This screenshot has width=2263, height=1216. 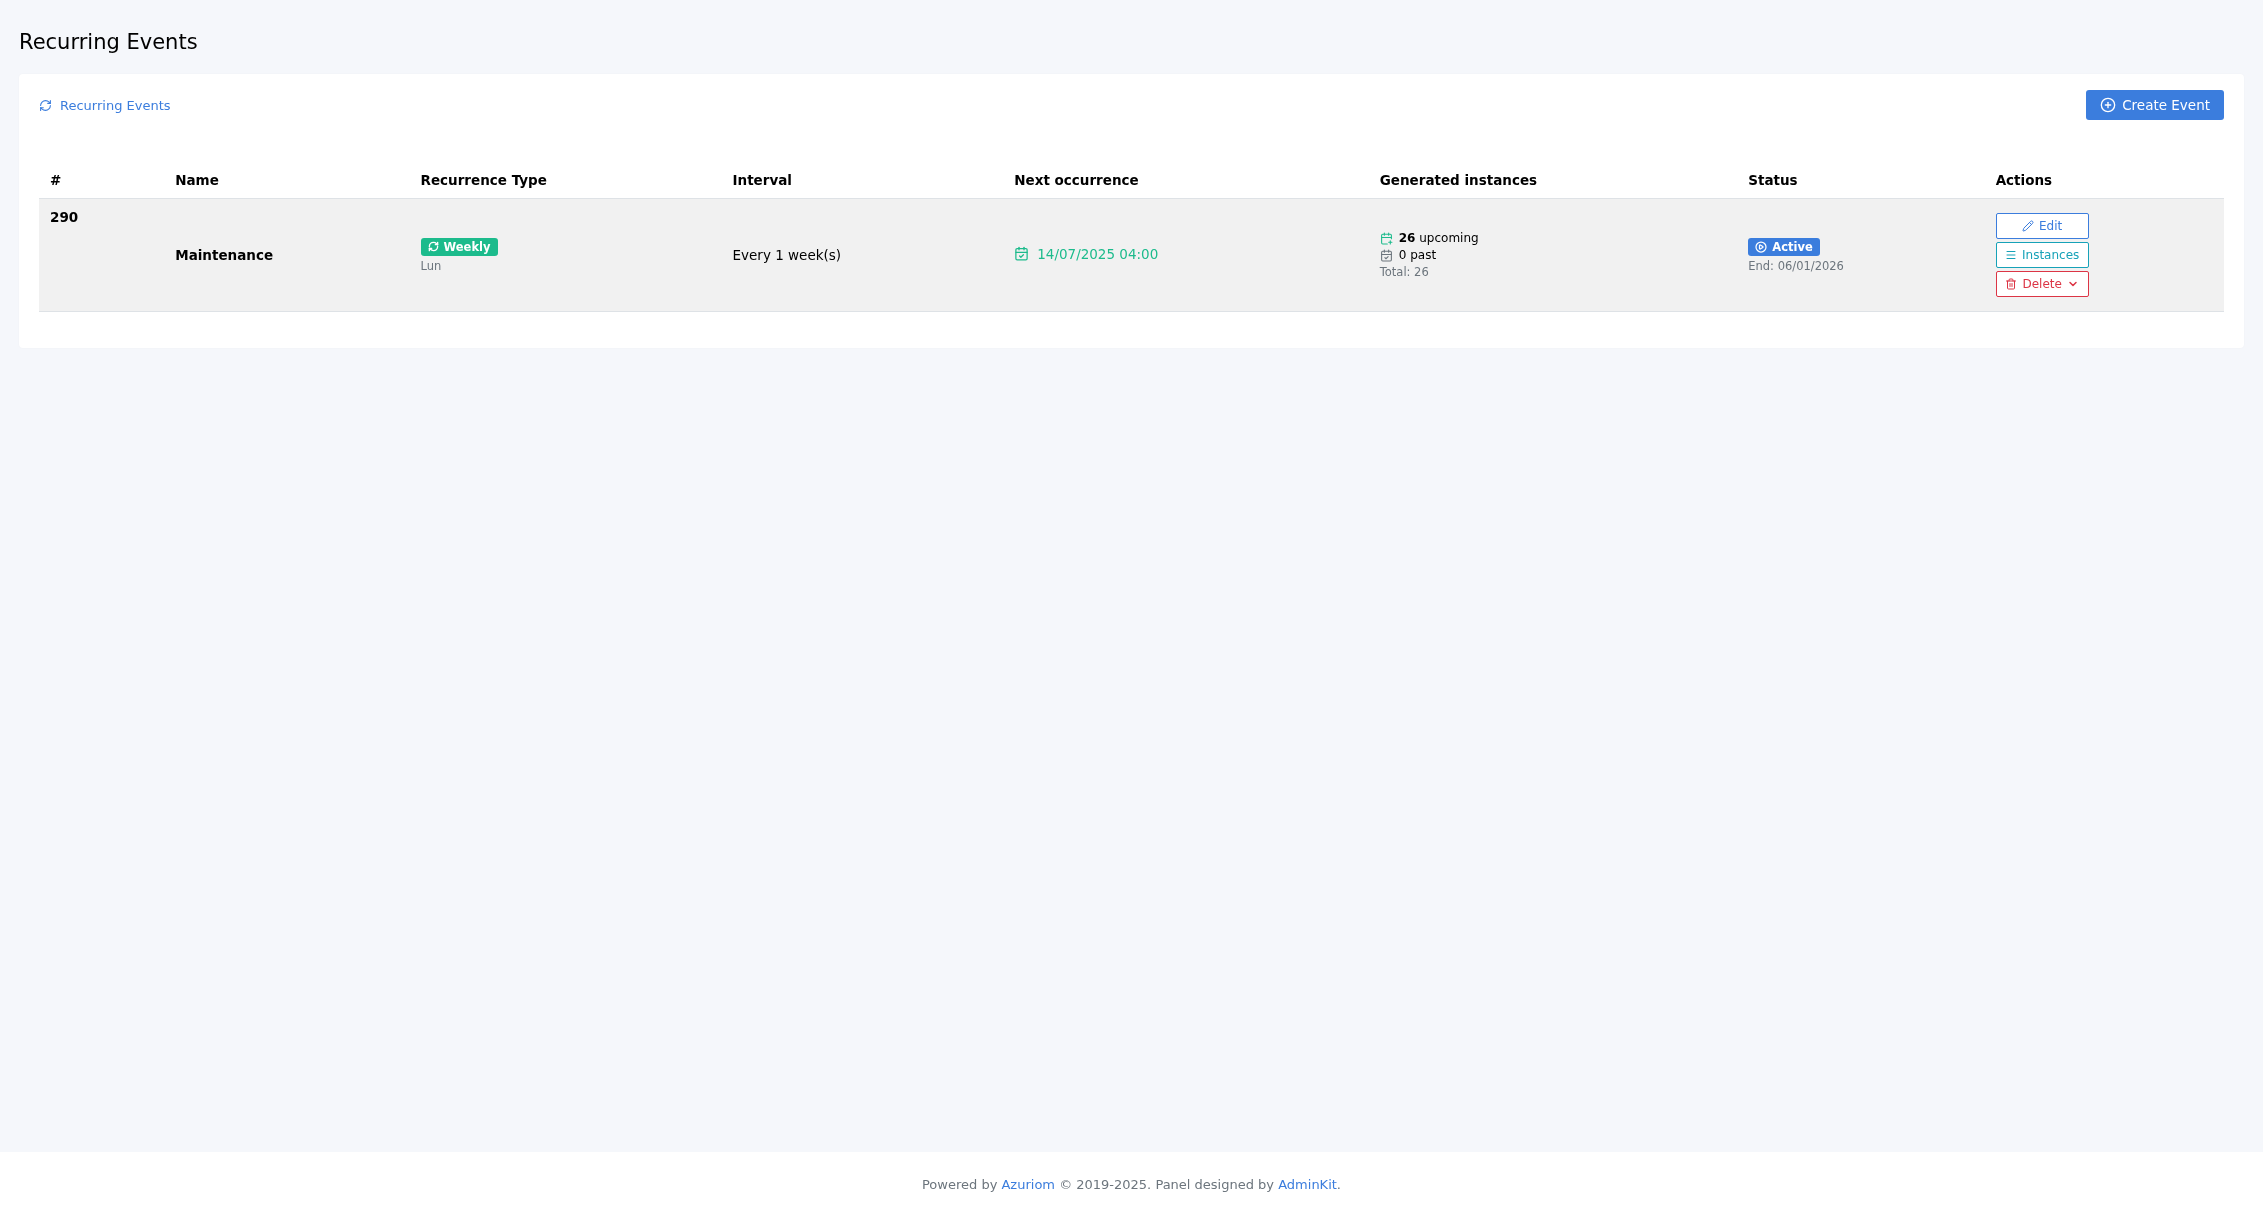 What do you see at coordinates (1796, 265) in the screenshot?
I see `end-date: End: 06/01/2026` at bounding box center [1796, 265].